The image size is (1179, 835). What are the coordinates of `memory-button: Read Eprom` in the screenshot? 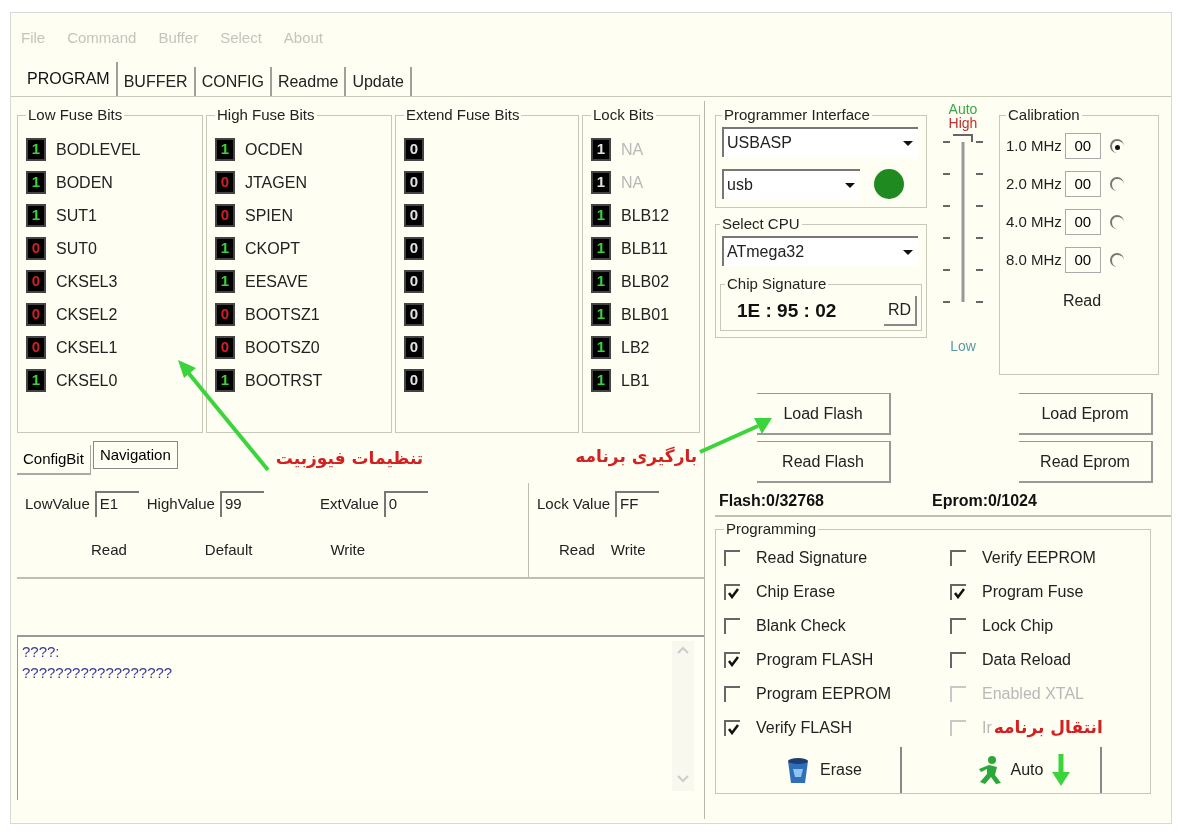 It's located at (1086, 462).